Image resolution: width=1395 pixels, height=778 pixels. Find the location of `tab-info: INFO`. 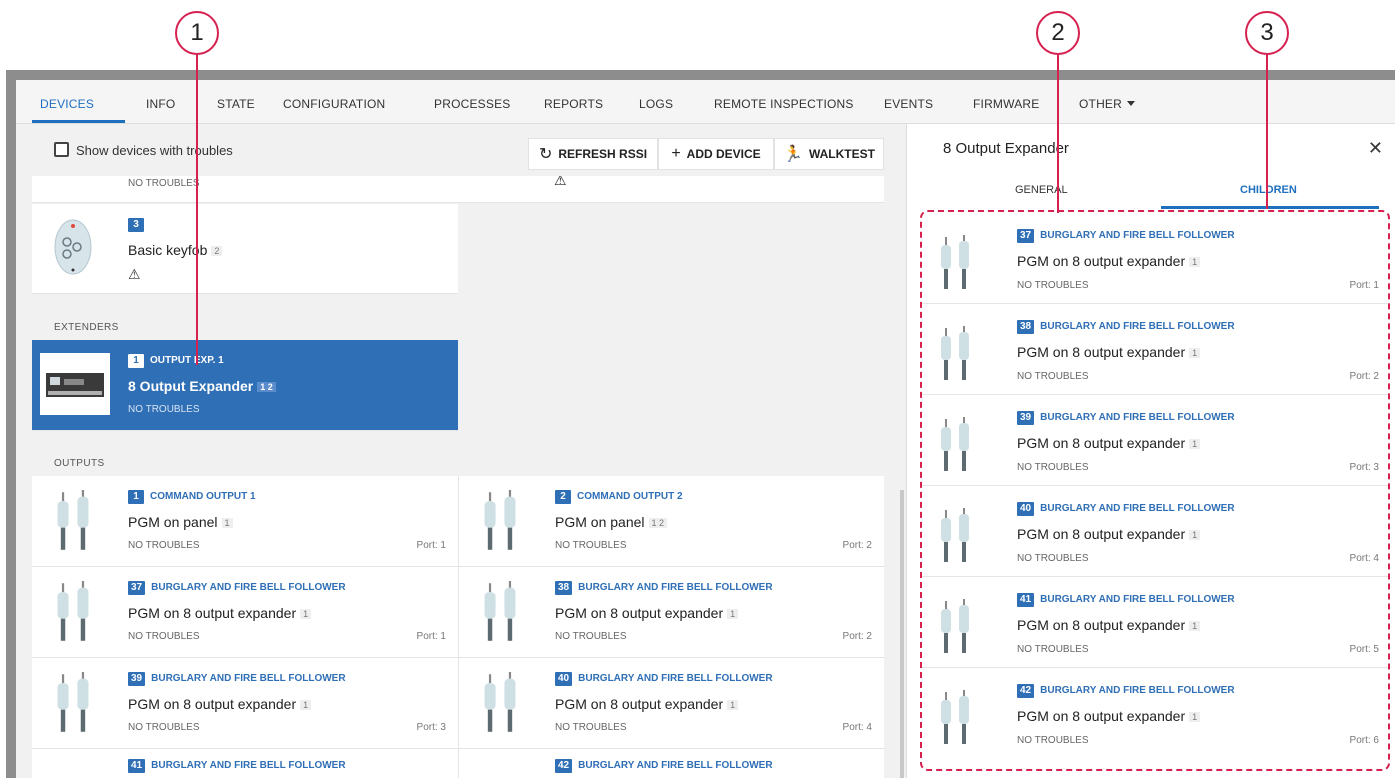

tab-info: INFO is located at coordinates (160, 102).